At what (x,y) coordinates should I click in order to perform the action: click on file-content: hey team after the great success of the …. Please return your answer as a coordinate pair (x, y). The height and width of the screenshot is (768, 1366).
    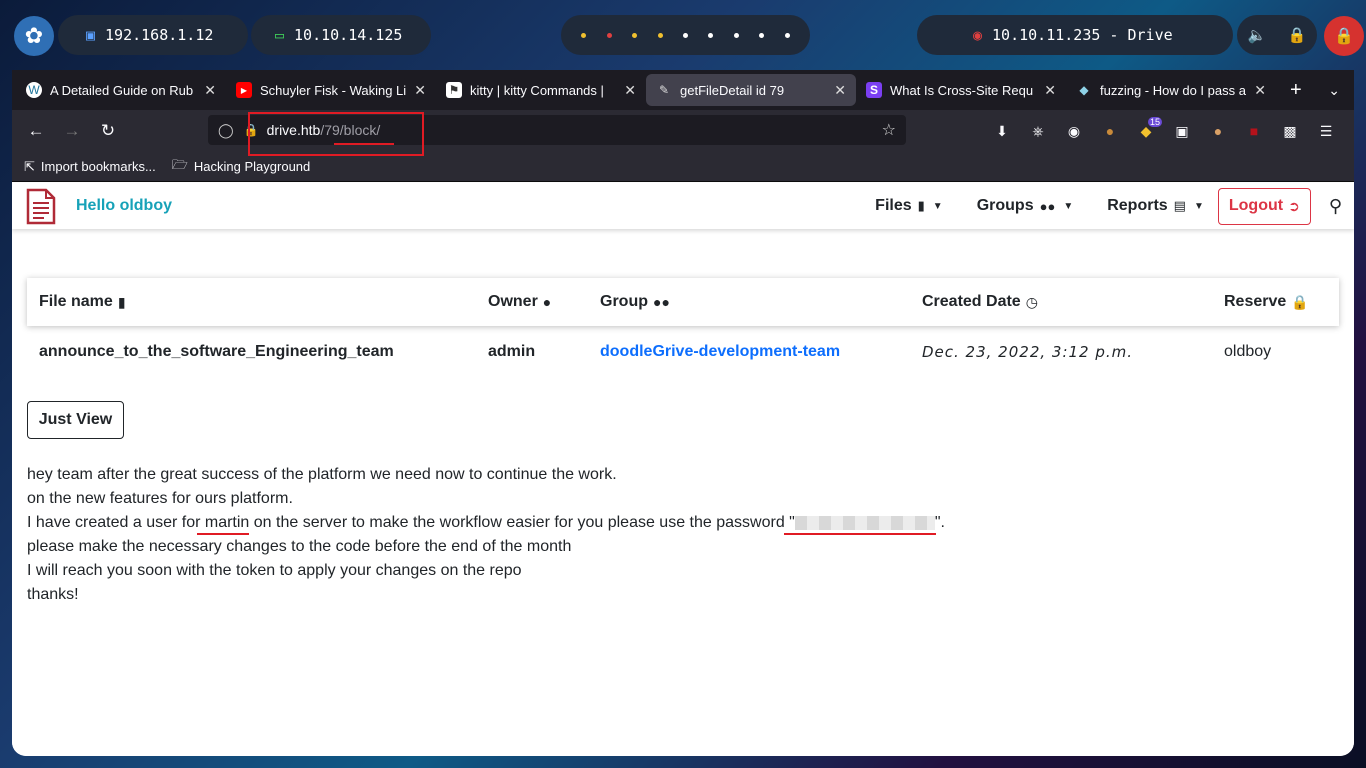
    Looking at the image, I should click on (486, 535).